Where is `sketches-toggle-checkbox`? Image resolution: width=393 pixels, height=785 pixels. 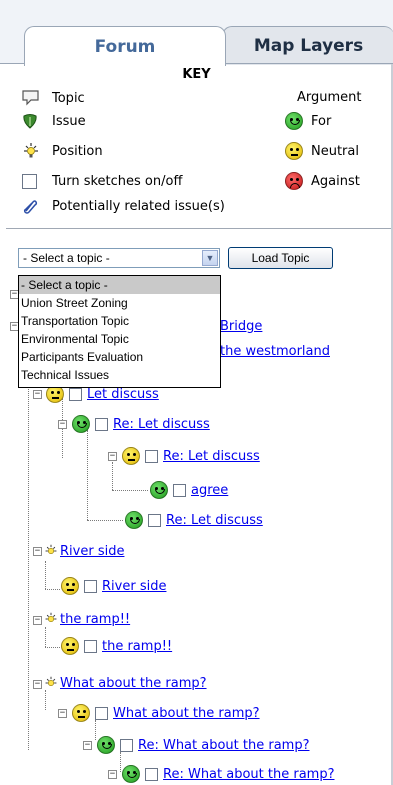 sketches-toggle-checkbox is located at coordinates (29, 181).